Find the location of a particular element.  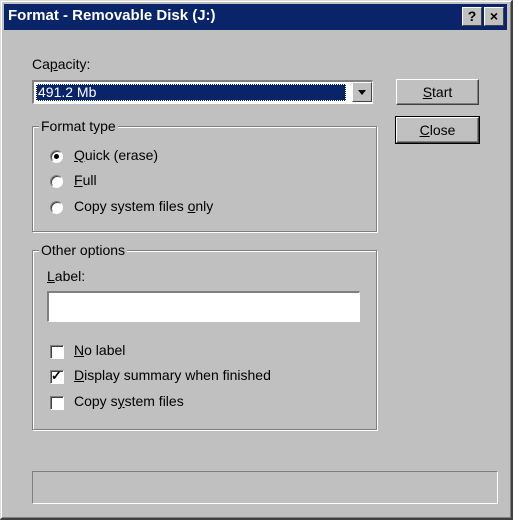

progress-bar is located at coordinates (265, 487).